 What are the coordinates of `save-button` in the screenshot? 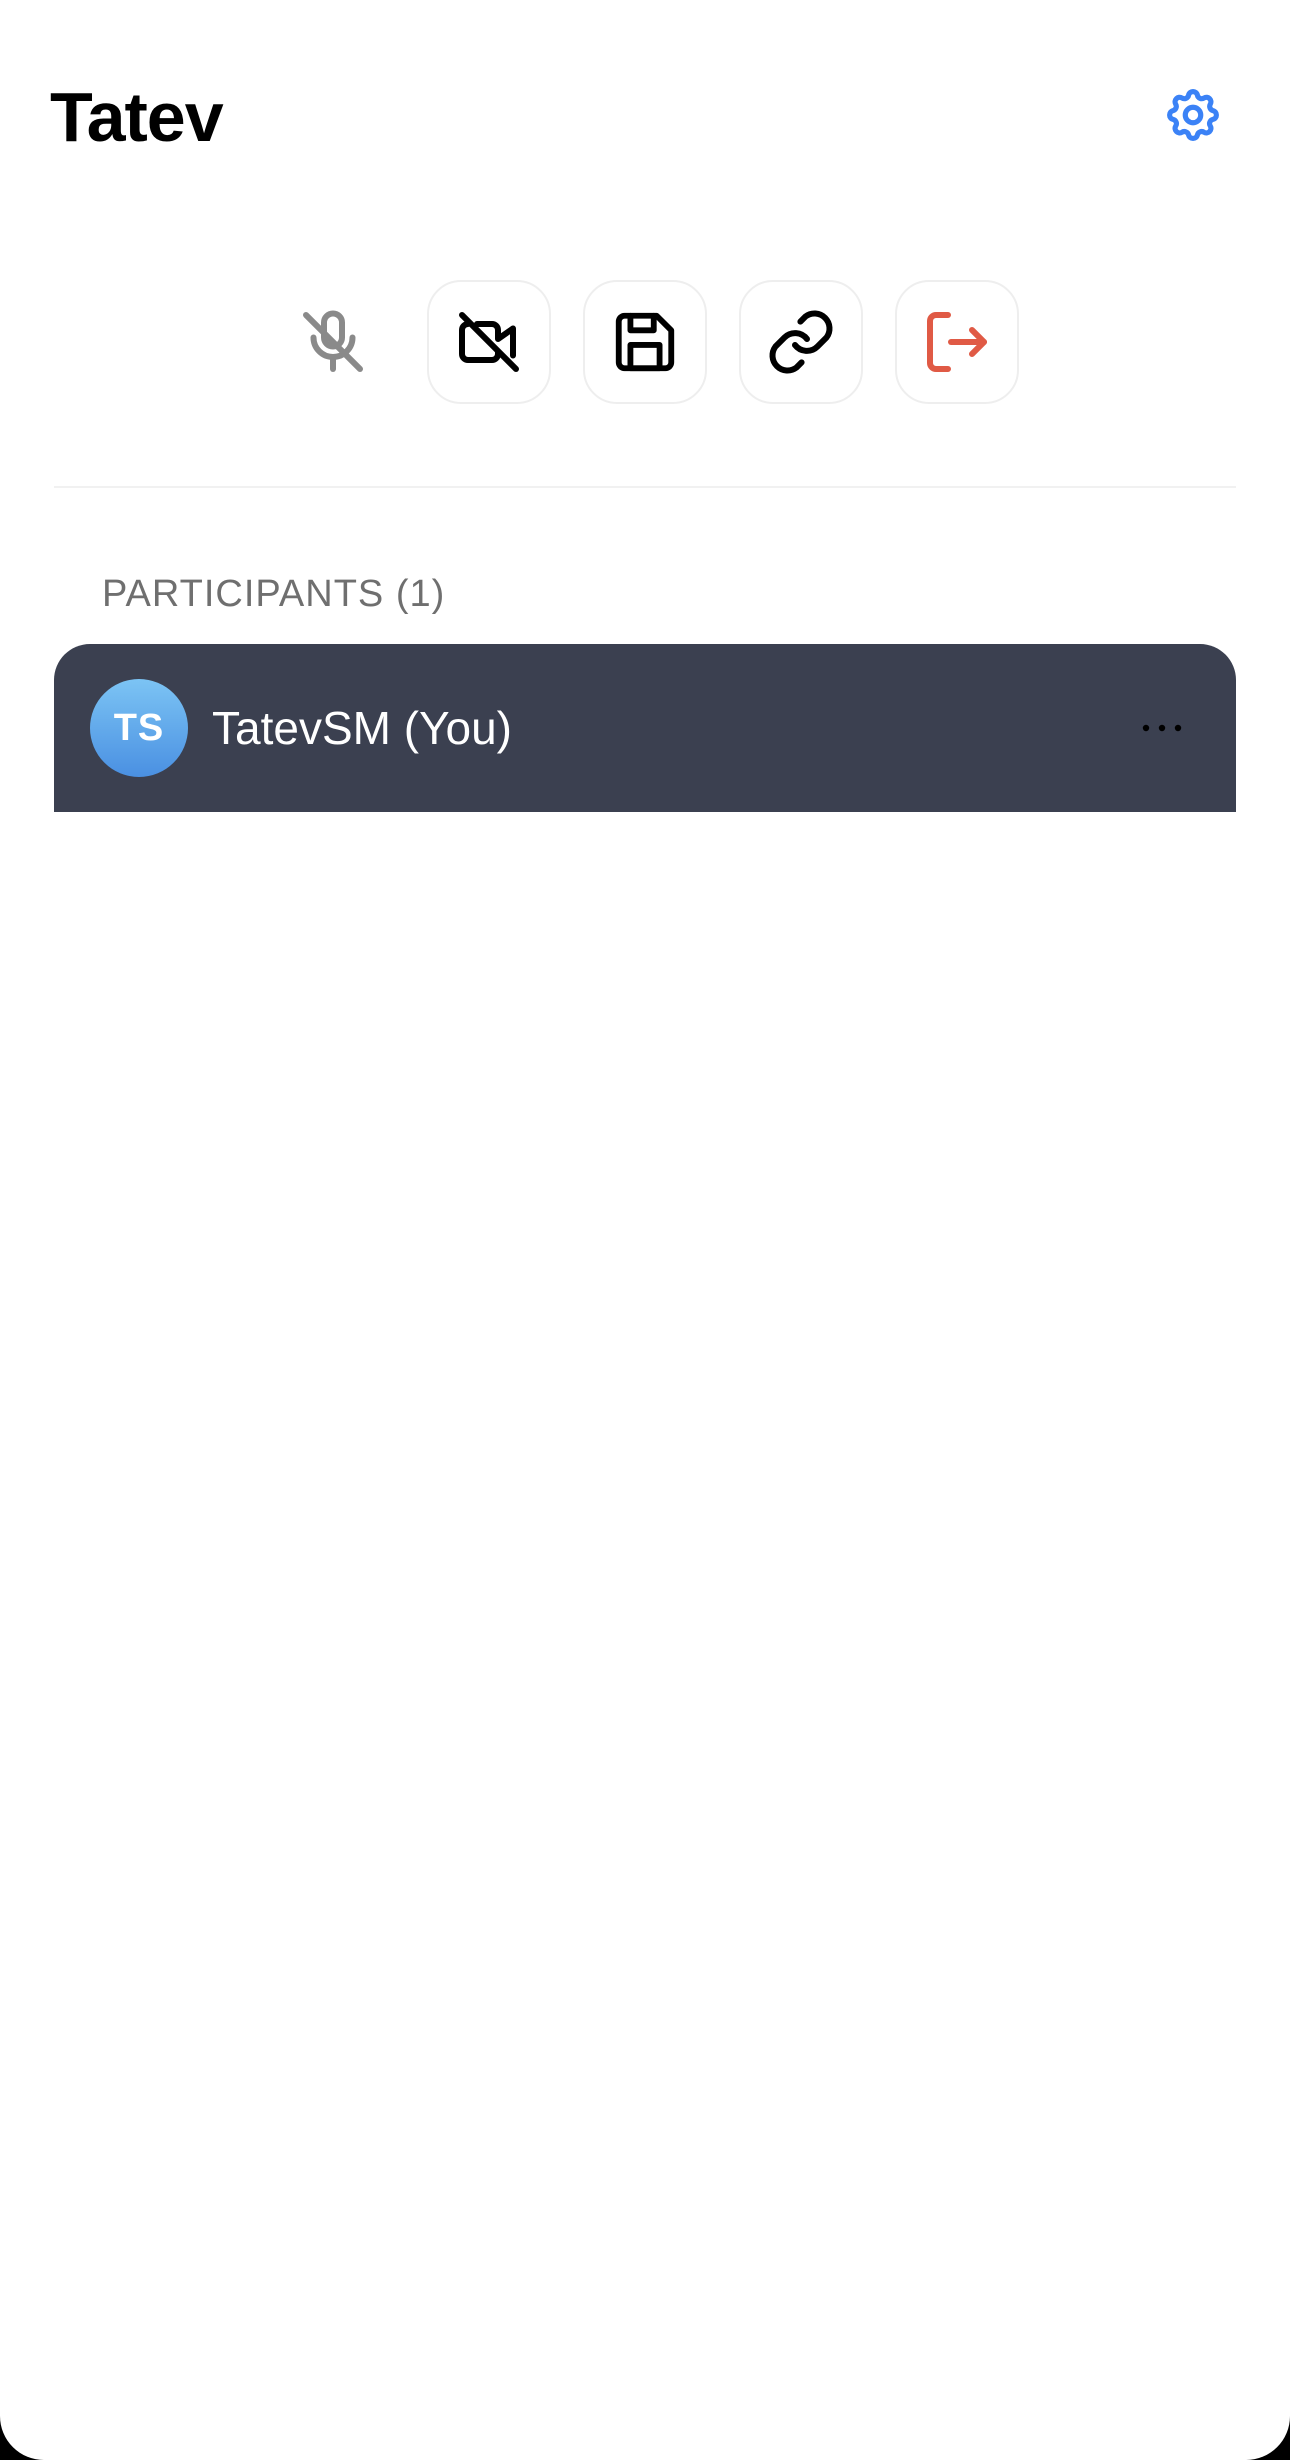 It's located at (645, 342).